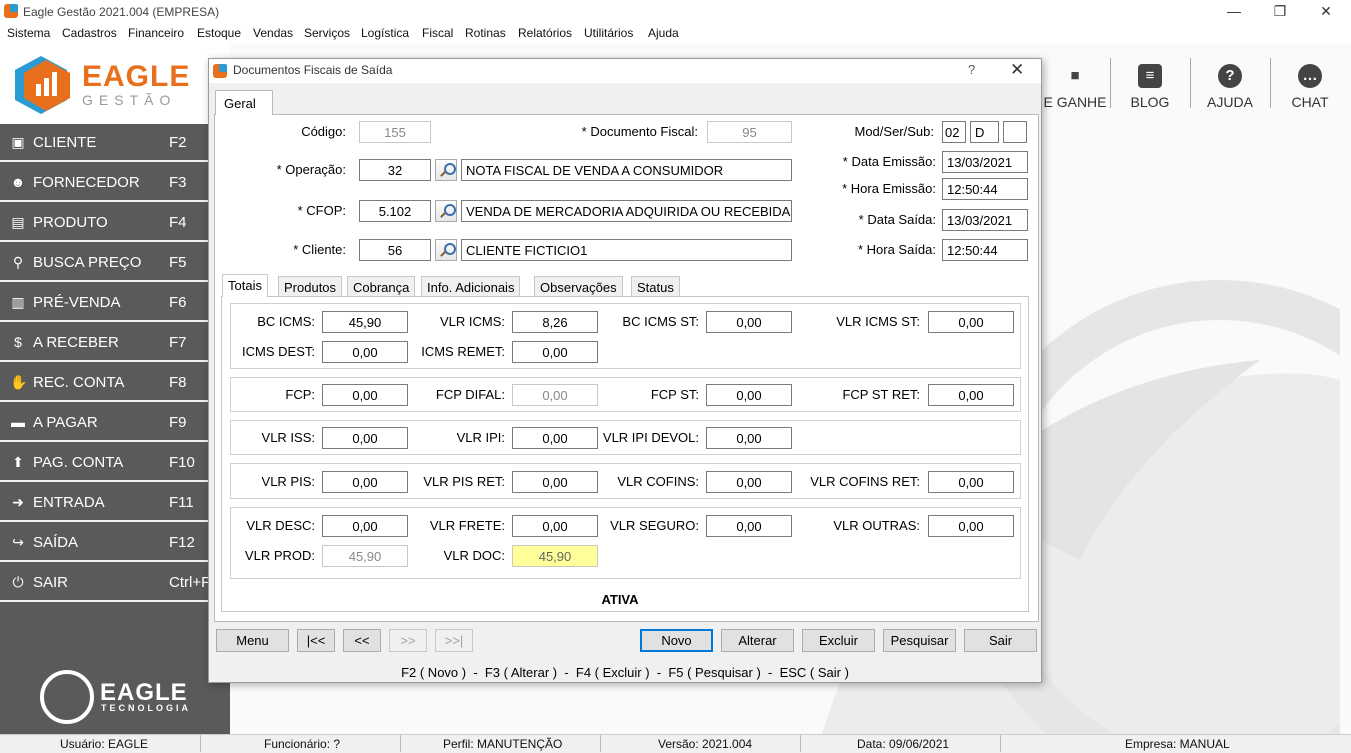 The image size is (1351, 753). I want to click on tab-geral: Geral, so click(244, 102).